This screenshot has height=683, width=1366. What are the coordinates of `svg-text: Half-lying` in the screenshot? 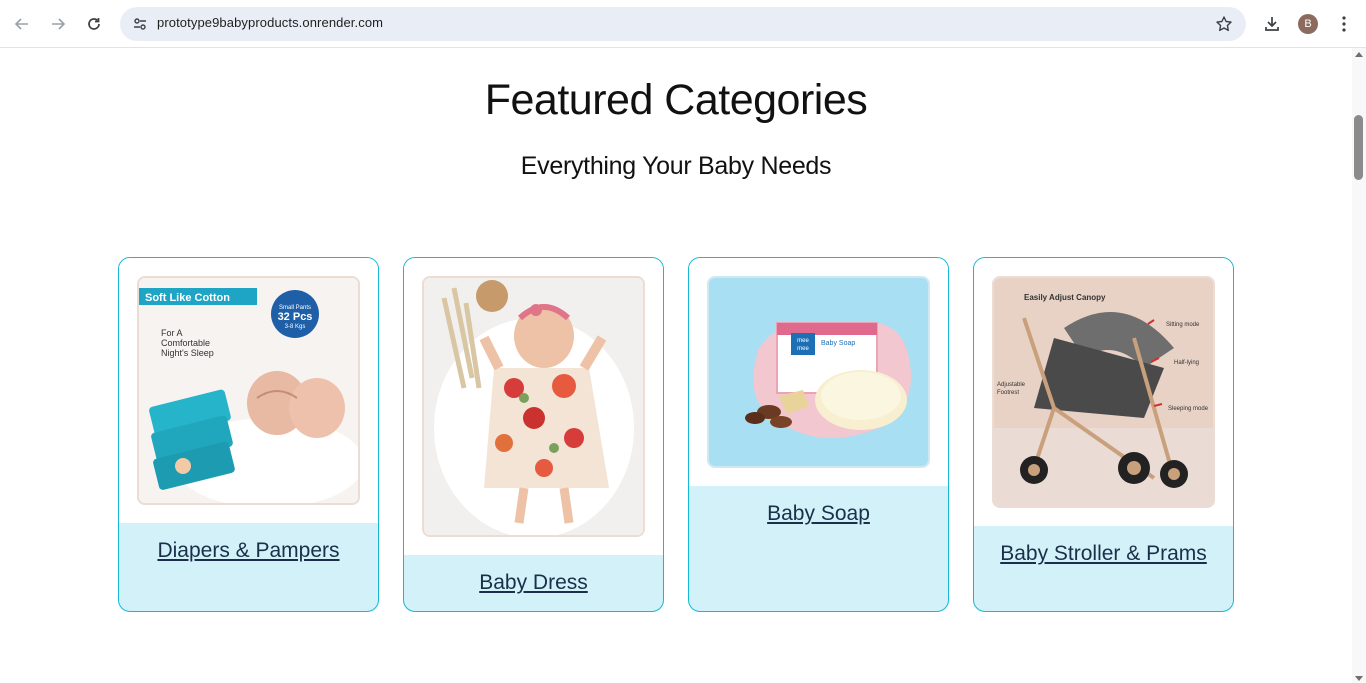 It's located at (1186, 363).